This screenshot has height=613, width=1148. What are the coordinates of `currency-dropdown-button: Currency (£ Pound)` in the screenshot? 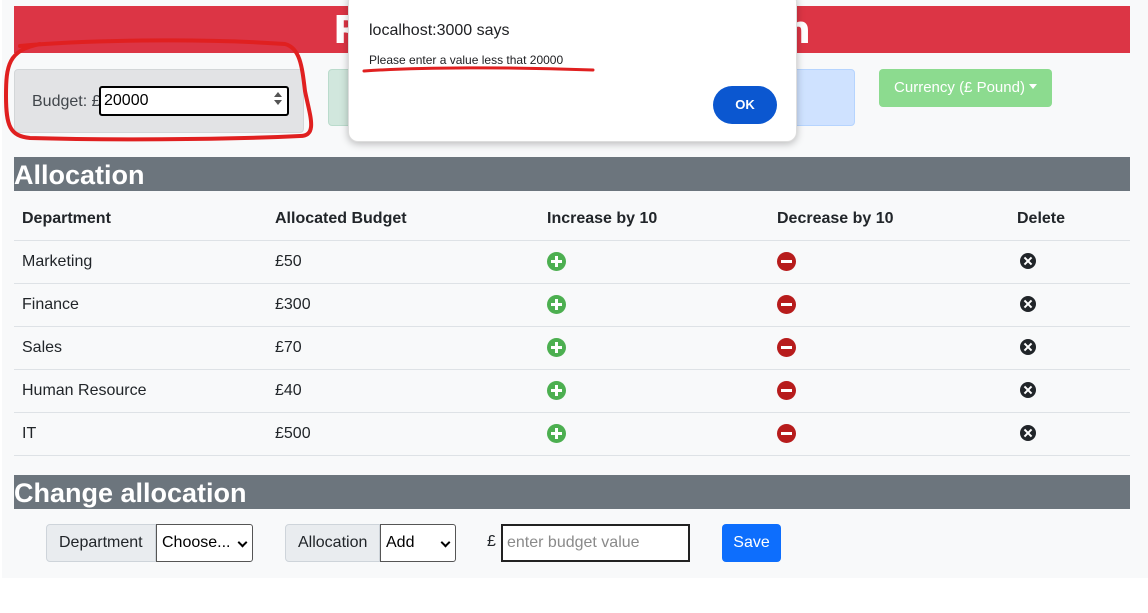 It's located at (965, 88).